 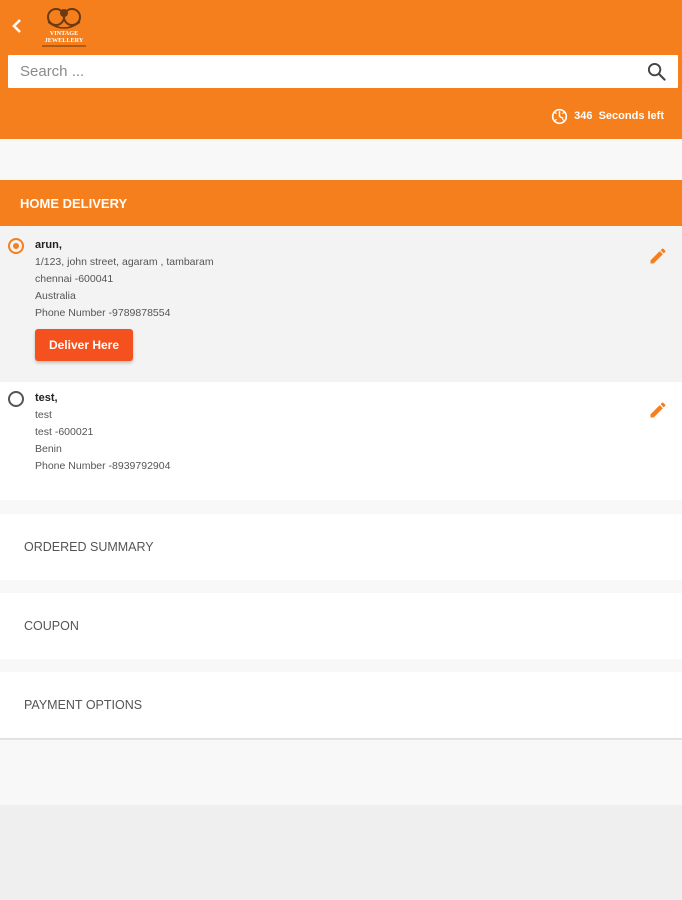 What do you see at coordinates (64, 27) in the screenshot?
I see `brand-logo: VINTAGE JEWELLERY` at bounding box center [64, 27].